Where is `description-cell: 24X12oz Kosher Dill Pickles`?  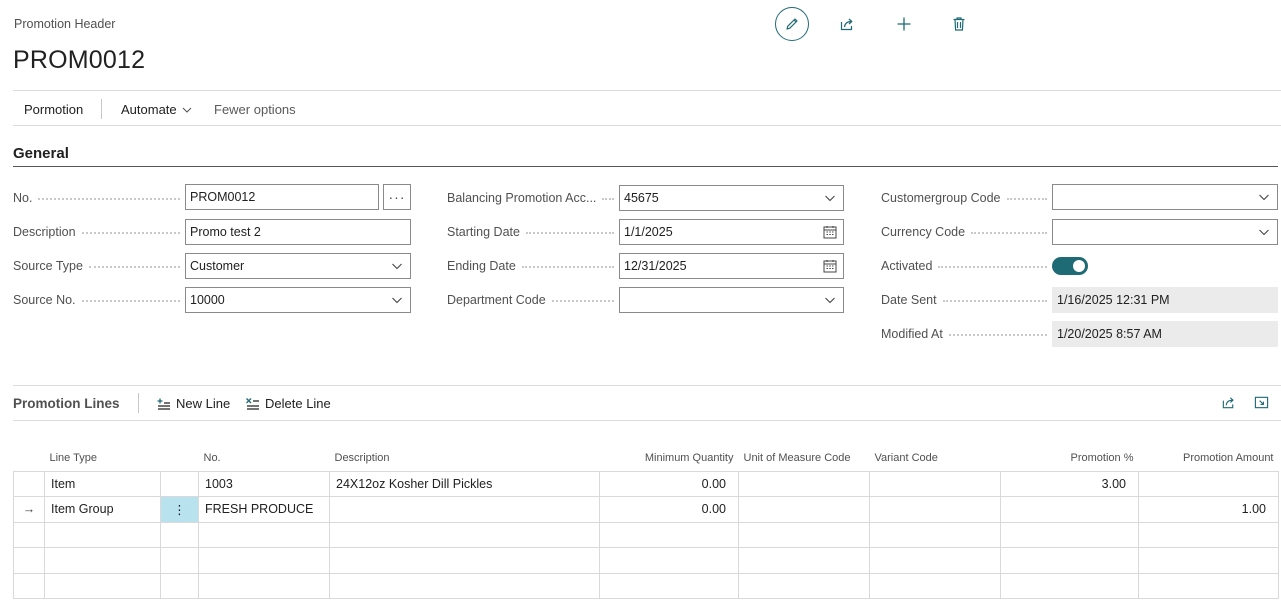
description-cell: 24X12oz Kosher Dill Pickles is located at coordinates (464, 483).